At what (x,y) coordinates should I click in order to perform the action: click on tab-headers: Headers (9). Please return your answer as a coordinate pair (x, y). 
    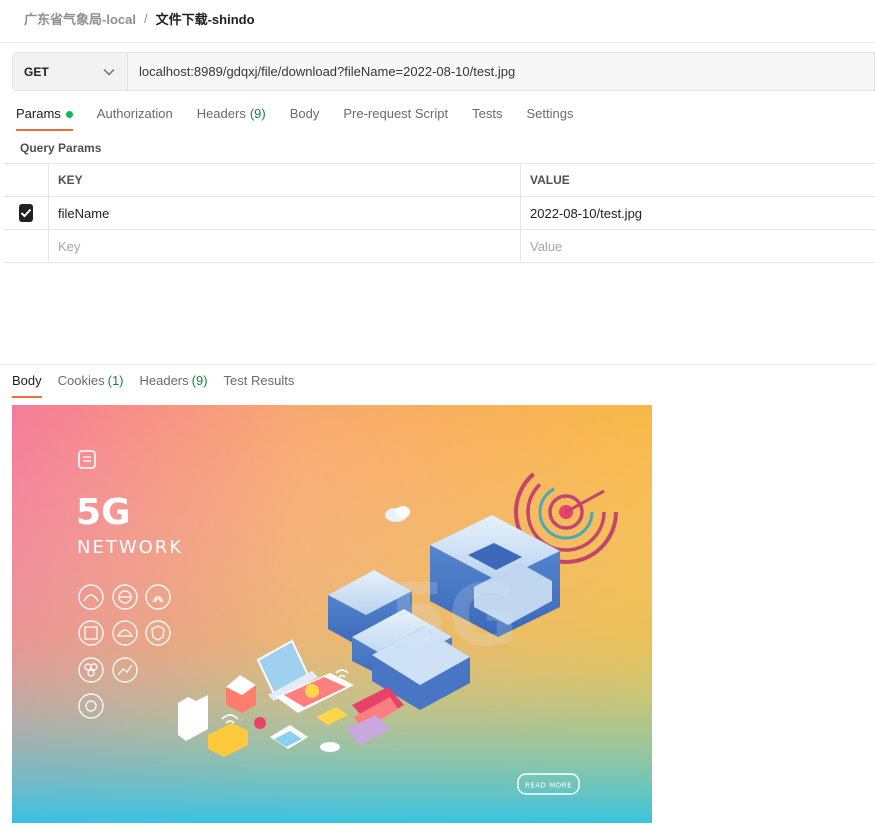
    Looking at the image, I should click on (231, 118).